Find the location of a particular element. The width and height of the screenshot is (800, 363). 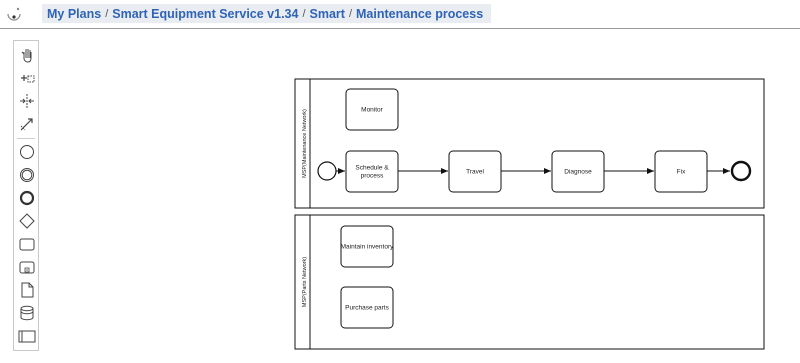

start-event is located at coordinates (327, 171).